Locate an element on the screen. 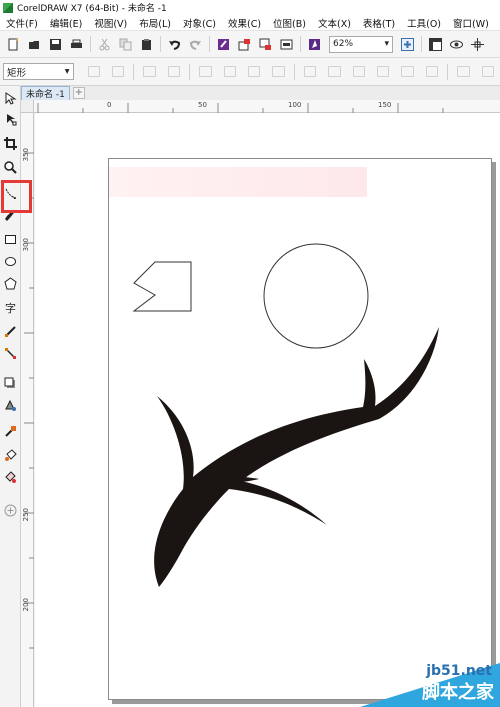  shape-mode-select: 矩形 ▾ is located at coordinates (38, 71).